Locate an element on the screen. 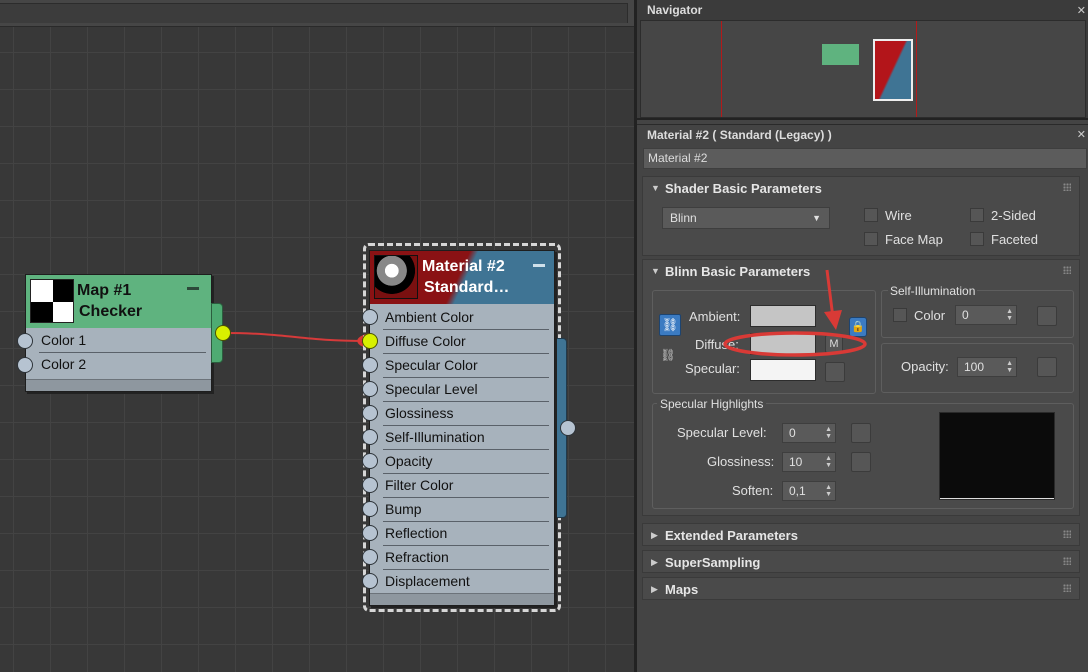  material-slot-label: Displacement is located at coordinates (427, 581).